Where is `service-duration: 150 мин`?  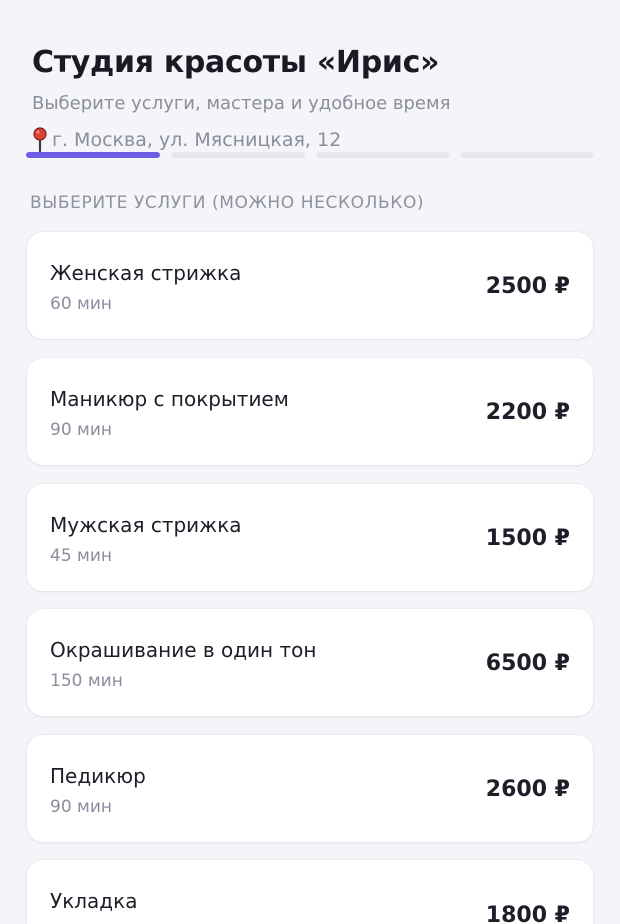
service-duration: 150 мин is located at coordinates (86, 681).